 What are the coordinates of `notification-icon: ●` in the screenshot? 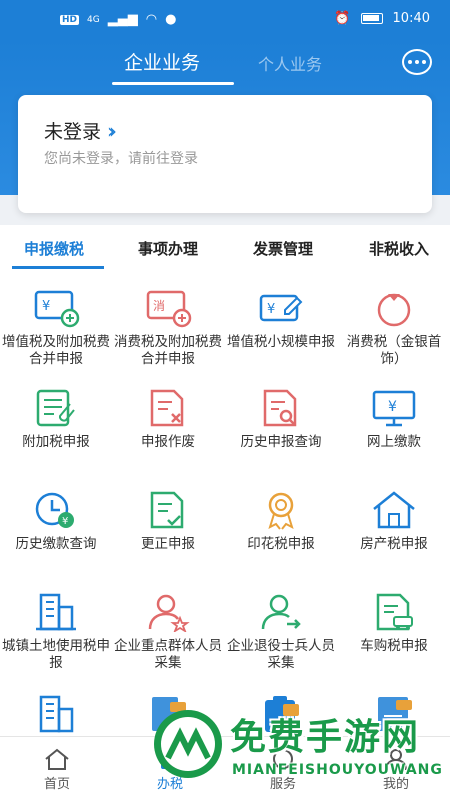 It's located at (171, 19).